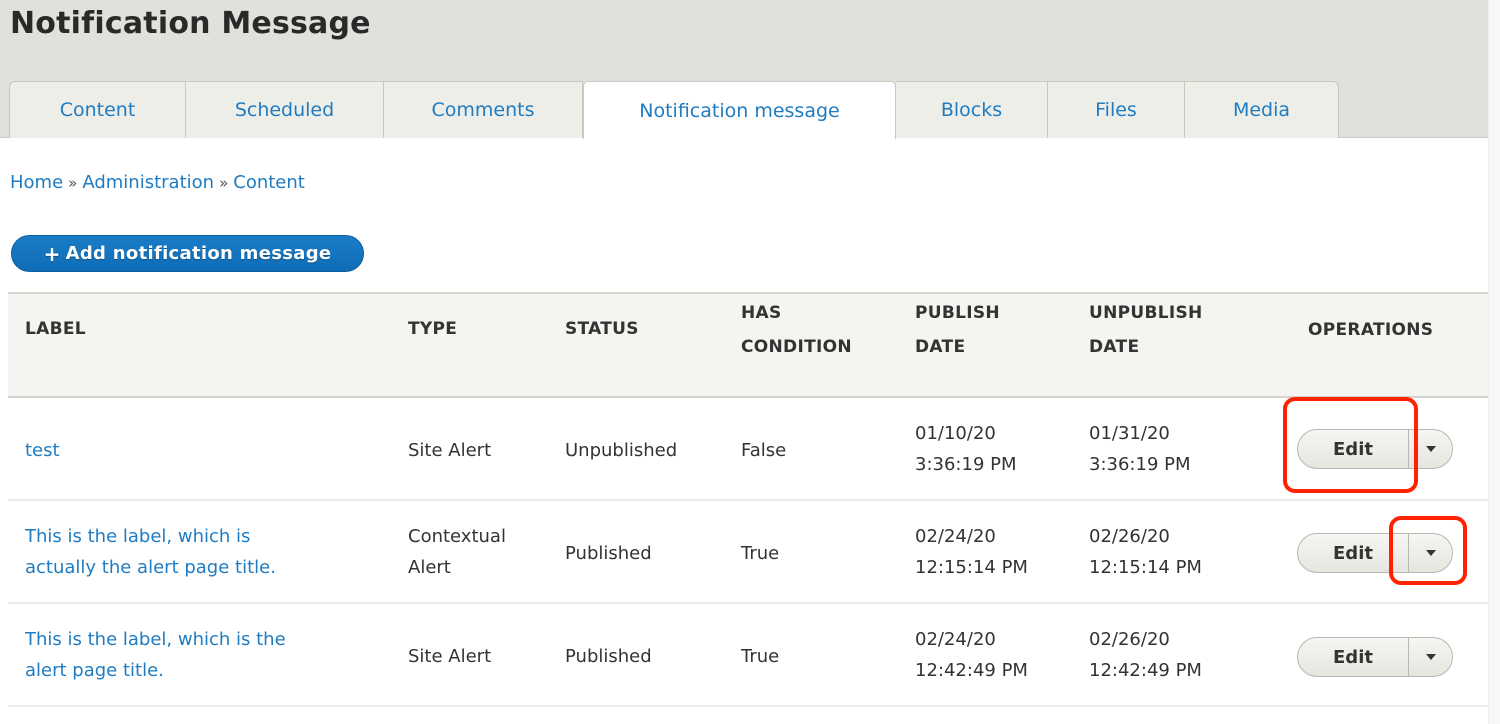 The width and height of the screenshot is (1500, 724). Describe the element at coordinates (1145, 670) in the screenshot. I see `unpublish-time: 12:42:49 PM` at that location.